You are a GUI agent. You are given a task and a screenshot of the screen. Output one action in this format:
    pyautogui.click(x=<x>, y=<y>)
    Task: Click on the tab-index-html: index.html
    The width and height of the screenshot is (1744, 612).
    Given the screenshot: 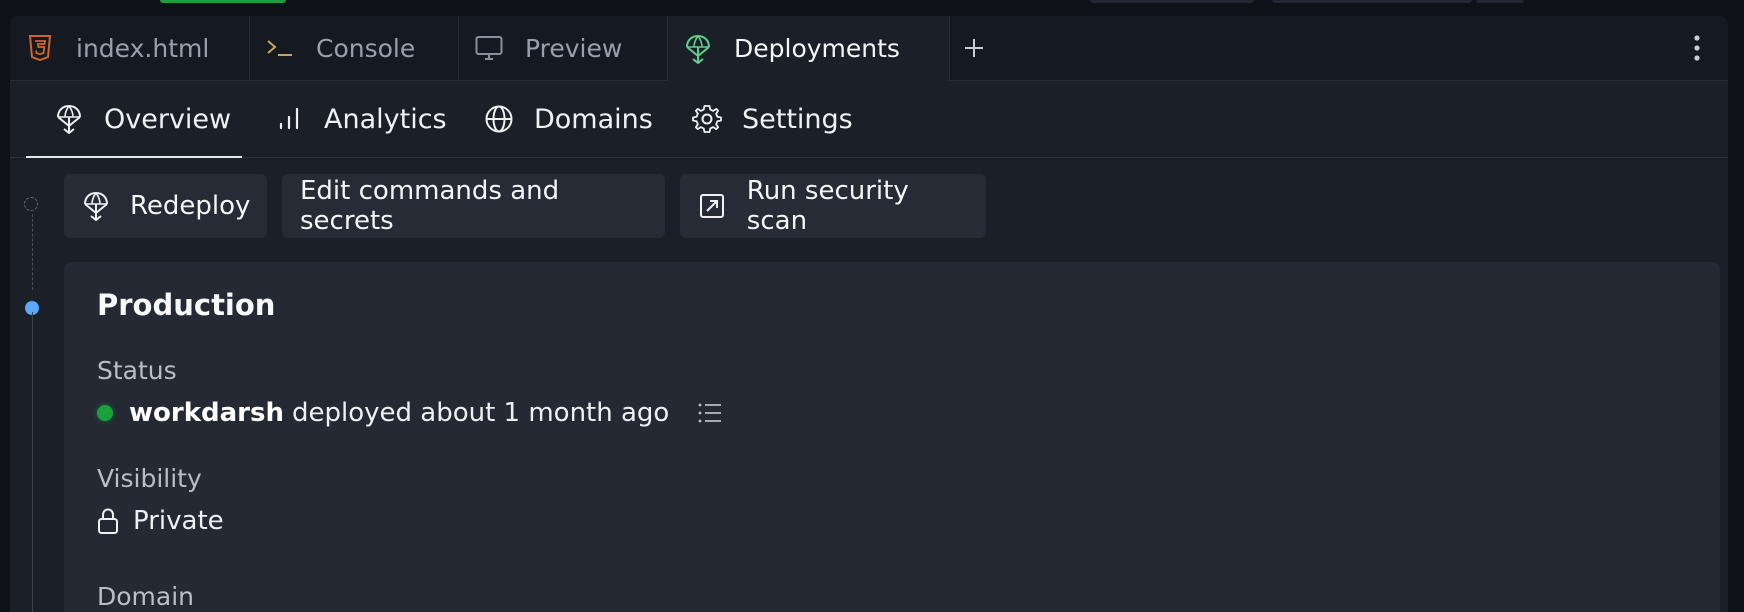 What is the action you would take?
    pyautogui.click(x=130, y=48)
    